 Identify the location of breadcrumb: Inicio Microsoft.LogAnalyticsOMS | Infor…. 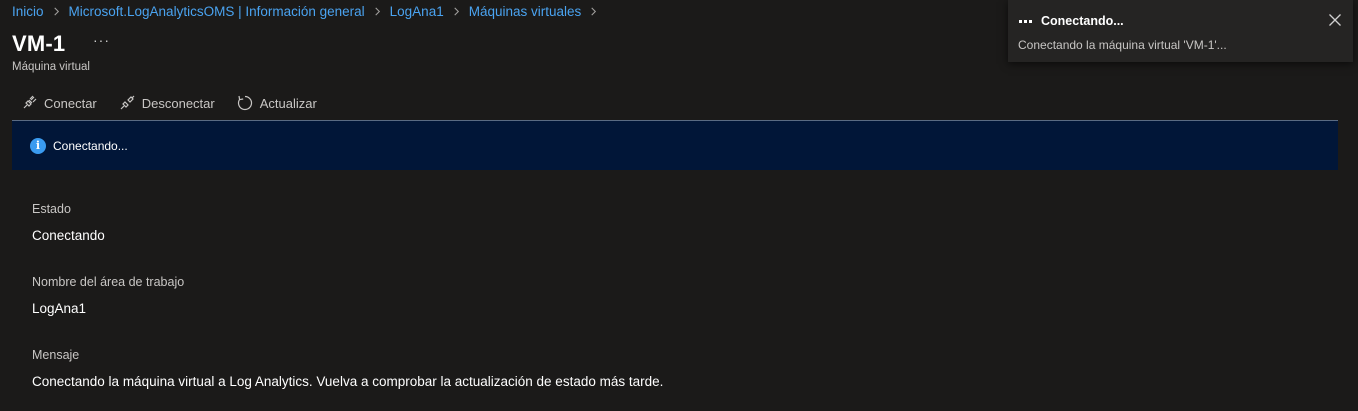
(309, 11).